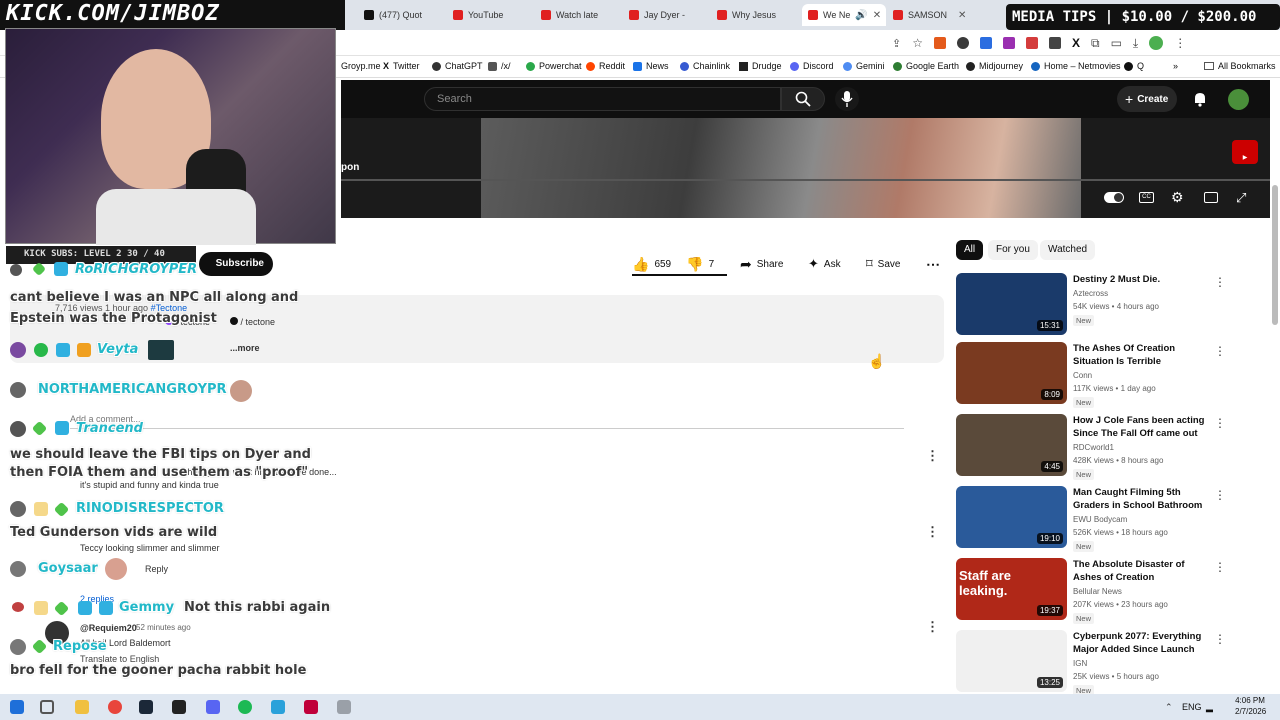 This screenshot has height=720, width=1280. Describe the element at coordinates (554, 66) in the screenshot. I see `bookmark-item: Powerchat` at that location.